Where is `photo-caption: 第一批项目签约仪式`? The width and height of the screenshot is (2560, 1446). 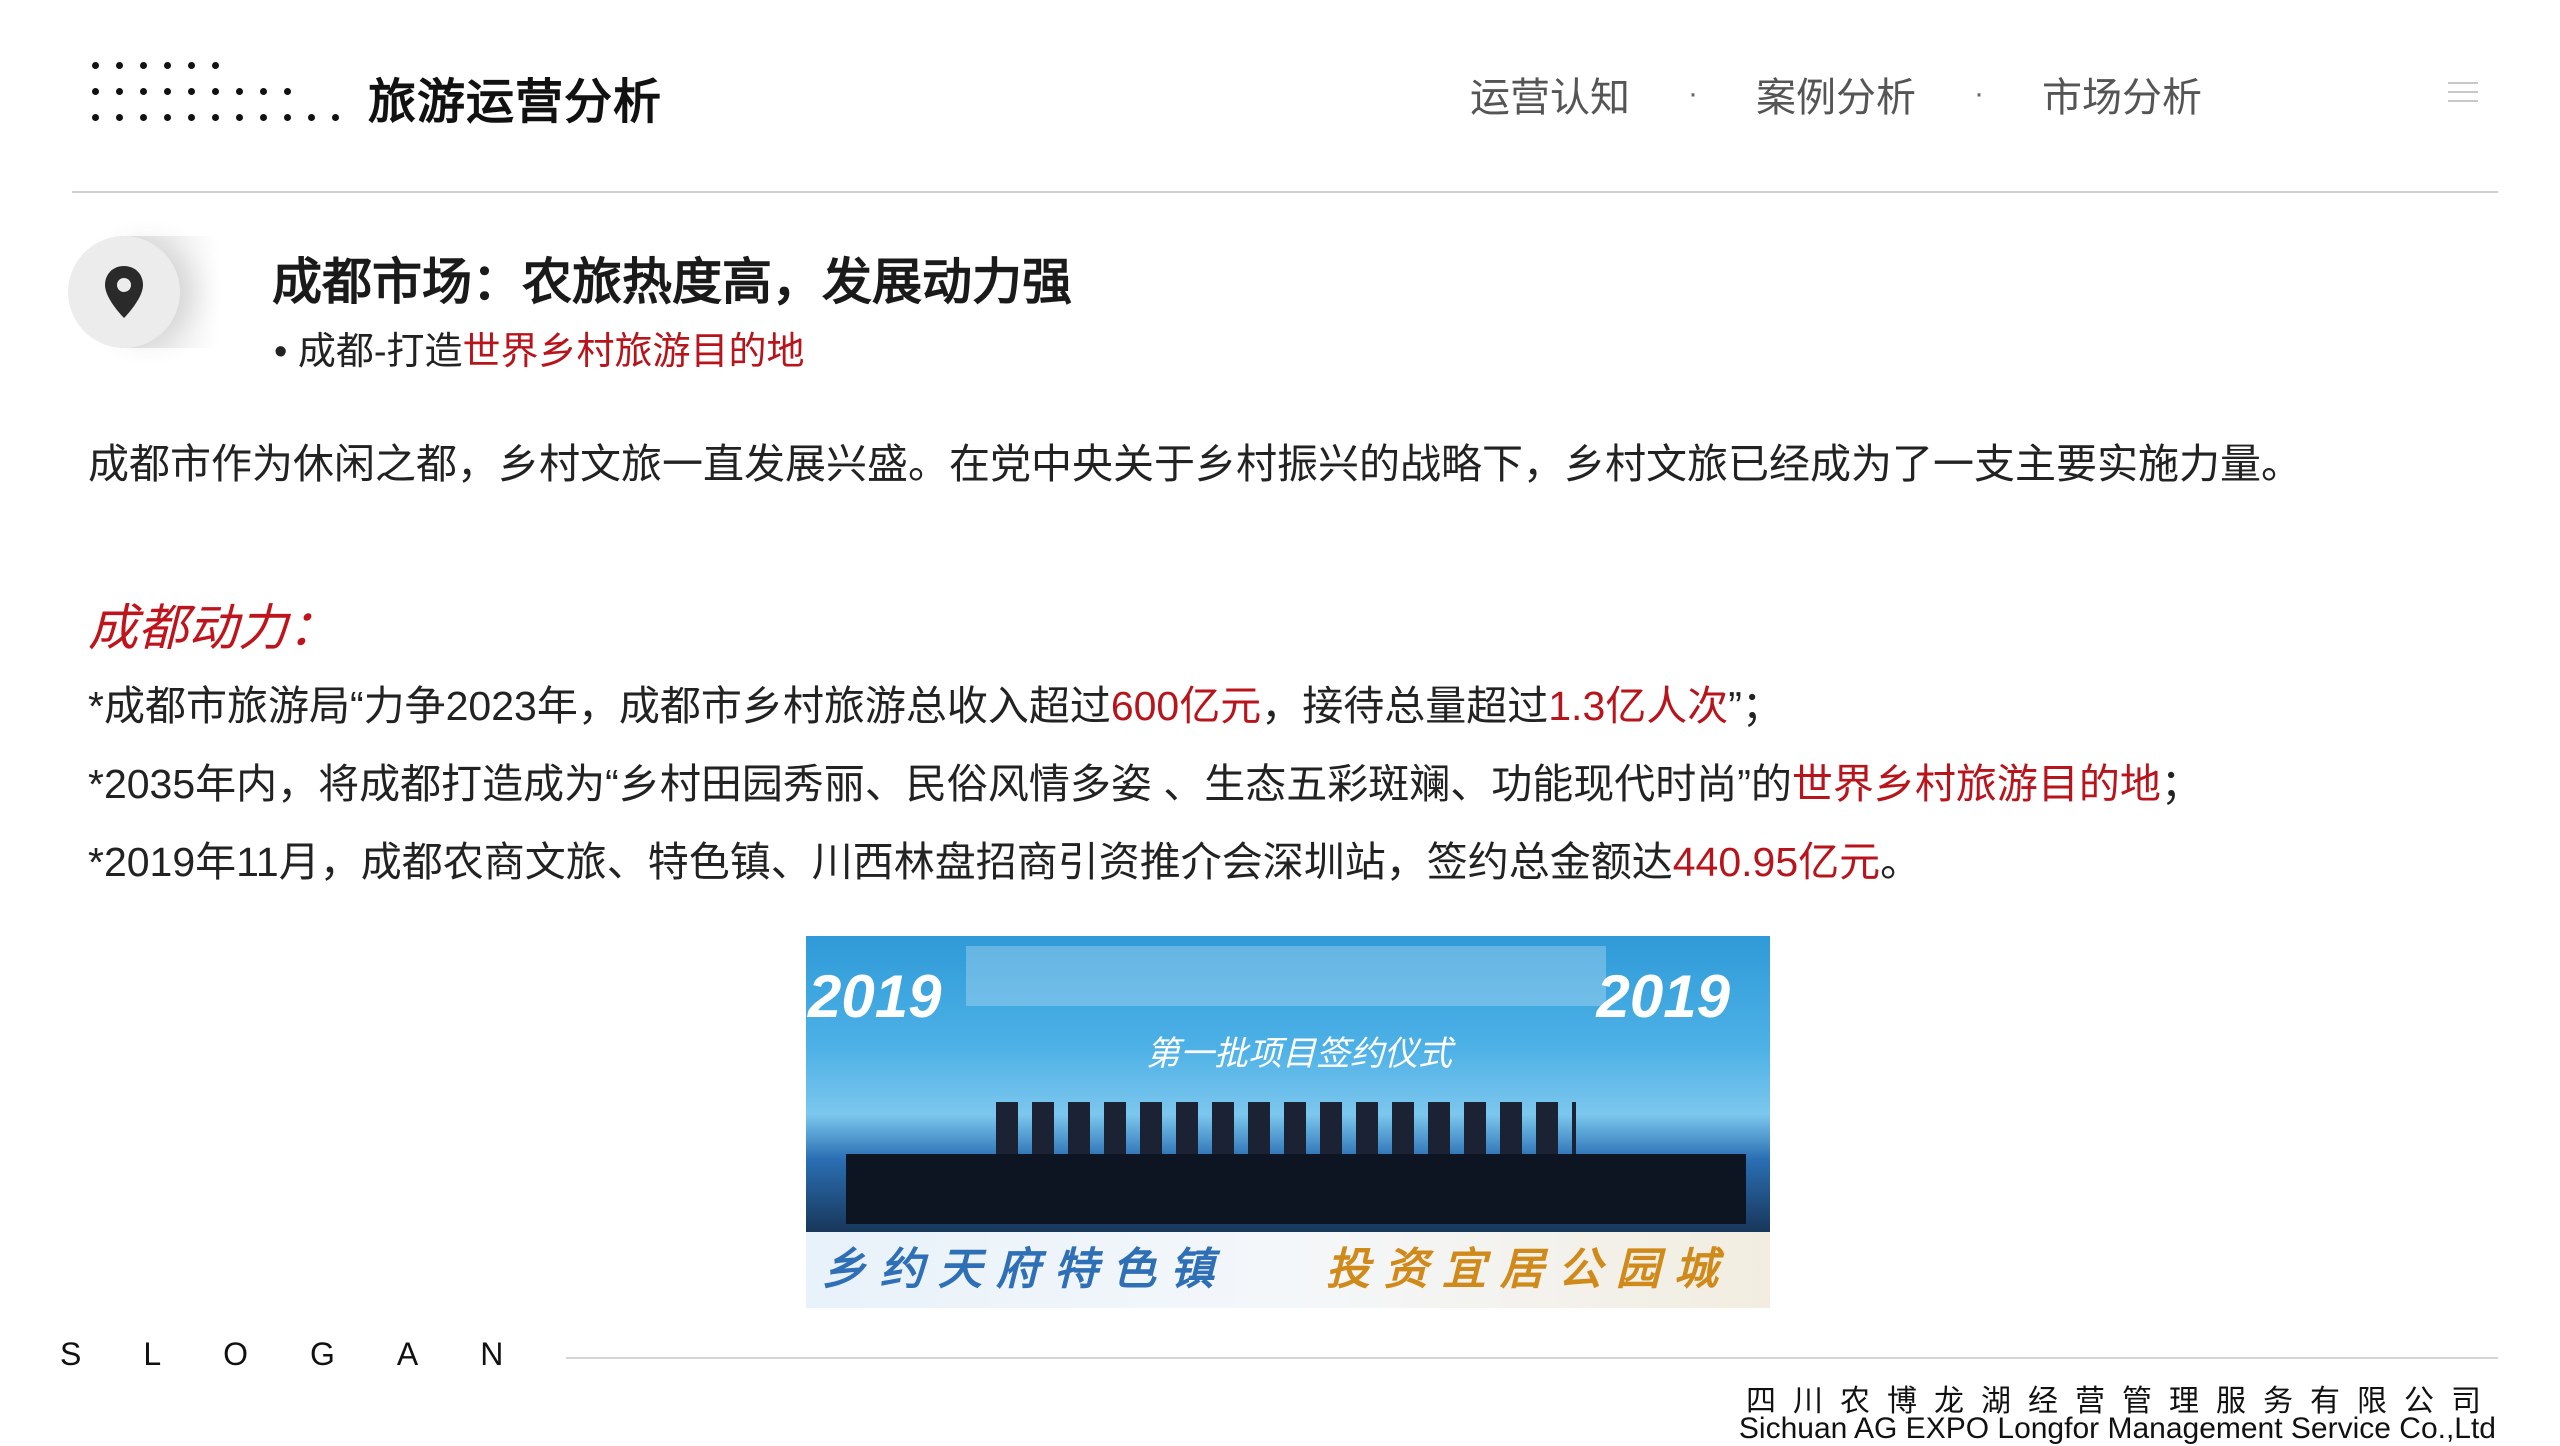 photo-caption: 第一批项目签约仪式 is located at coordinates (1299, 1054).